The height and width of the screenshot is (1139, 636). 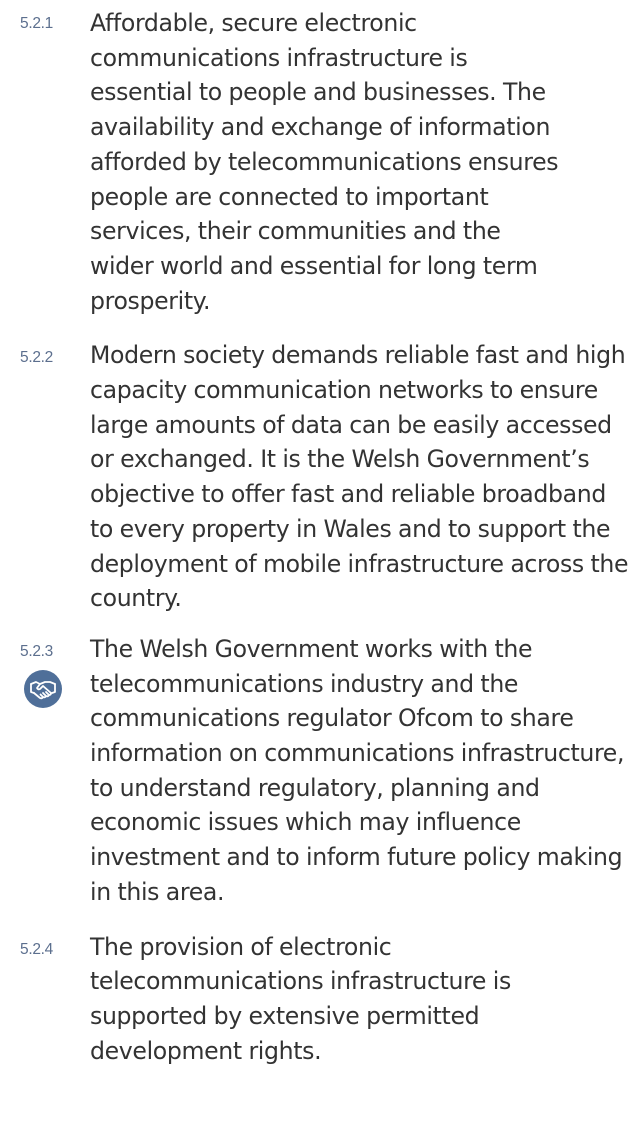 I want to click on handshake-icon, so click(x=43, y=688).